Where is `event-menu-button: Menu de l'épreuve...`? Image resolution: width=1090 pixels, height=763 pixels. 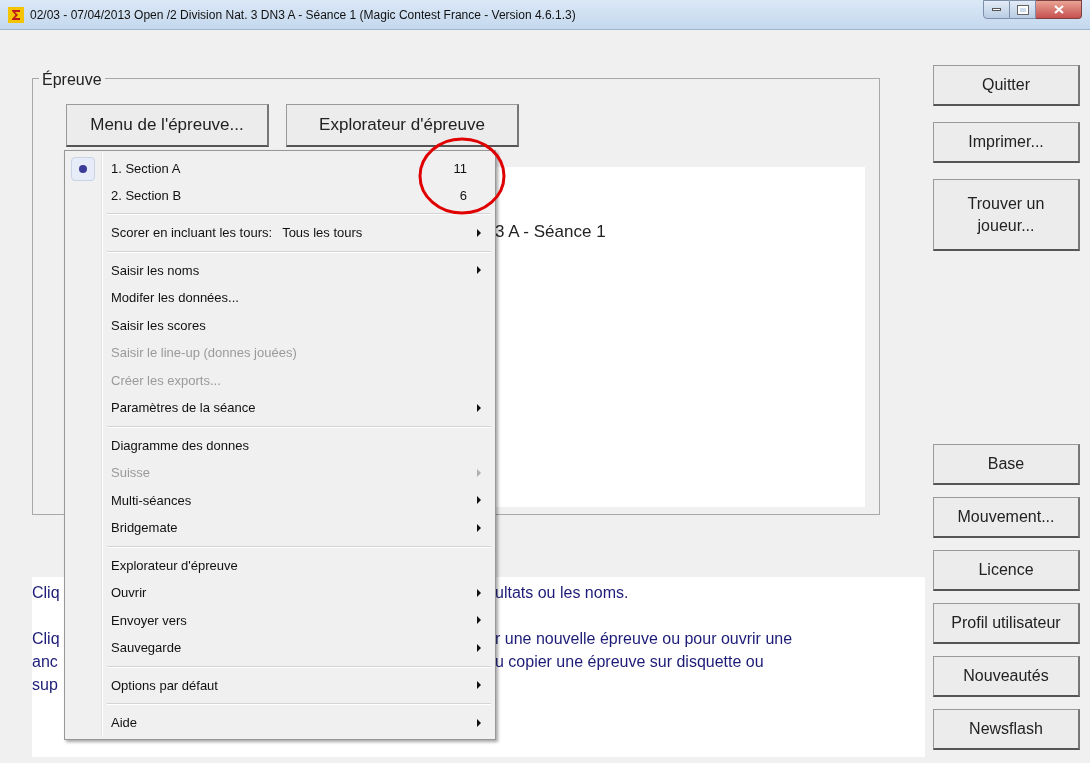
event-menu-button: Menu de l'épreuve... is located at coordinates (167, 125).